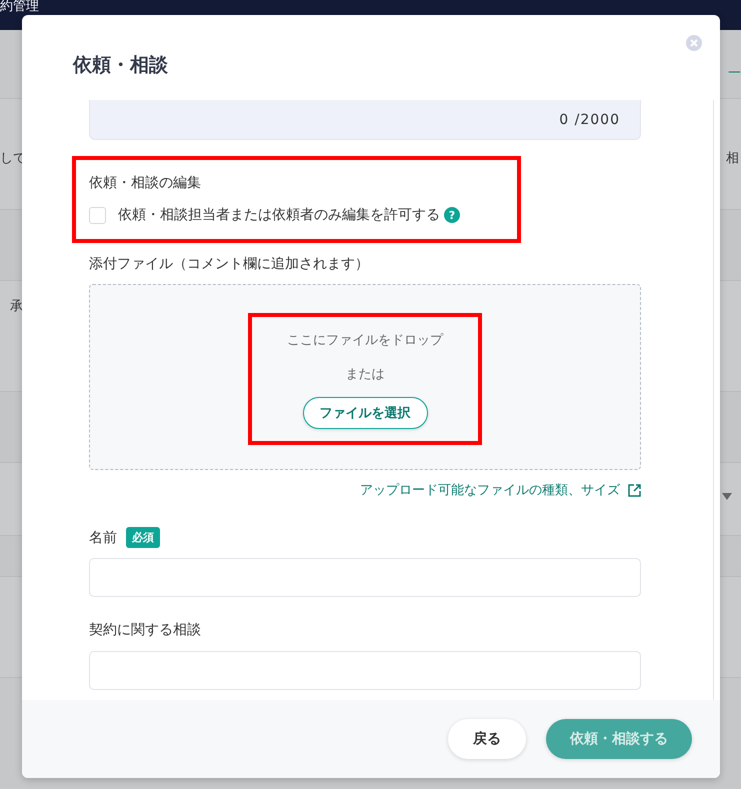  Describe the element at coordinates (589, 120) in the screenshot. I see `character-counter: 0 /2000` at that location.